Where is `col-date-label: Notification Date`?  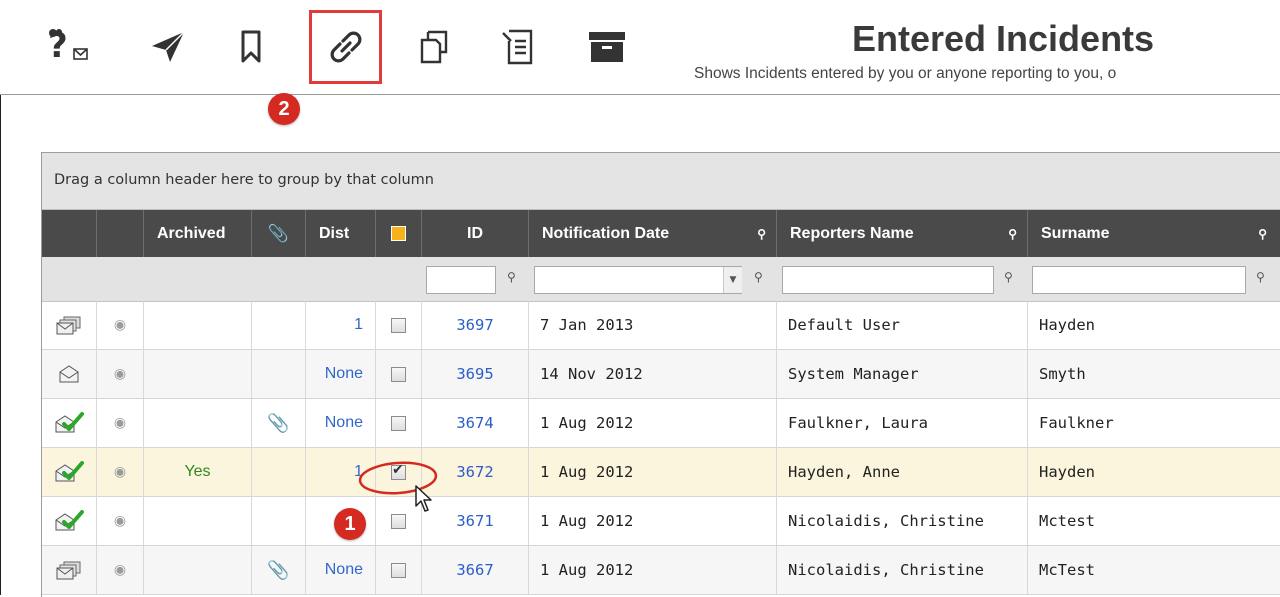 col-date-label: Notification Date is located at coordinates (606, 233).